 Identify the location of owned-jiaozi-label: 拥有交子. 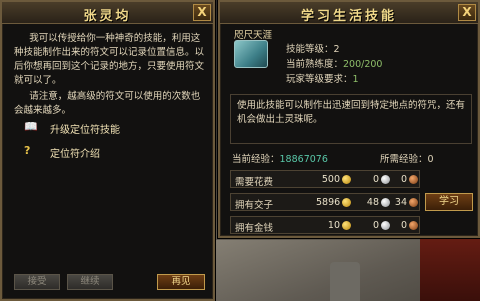
(254, 205).